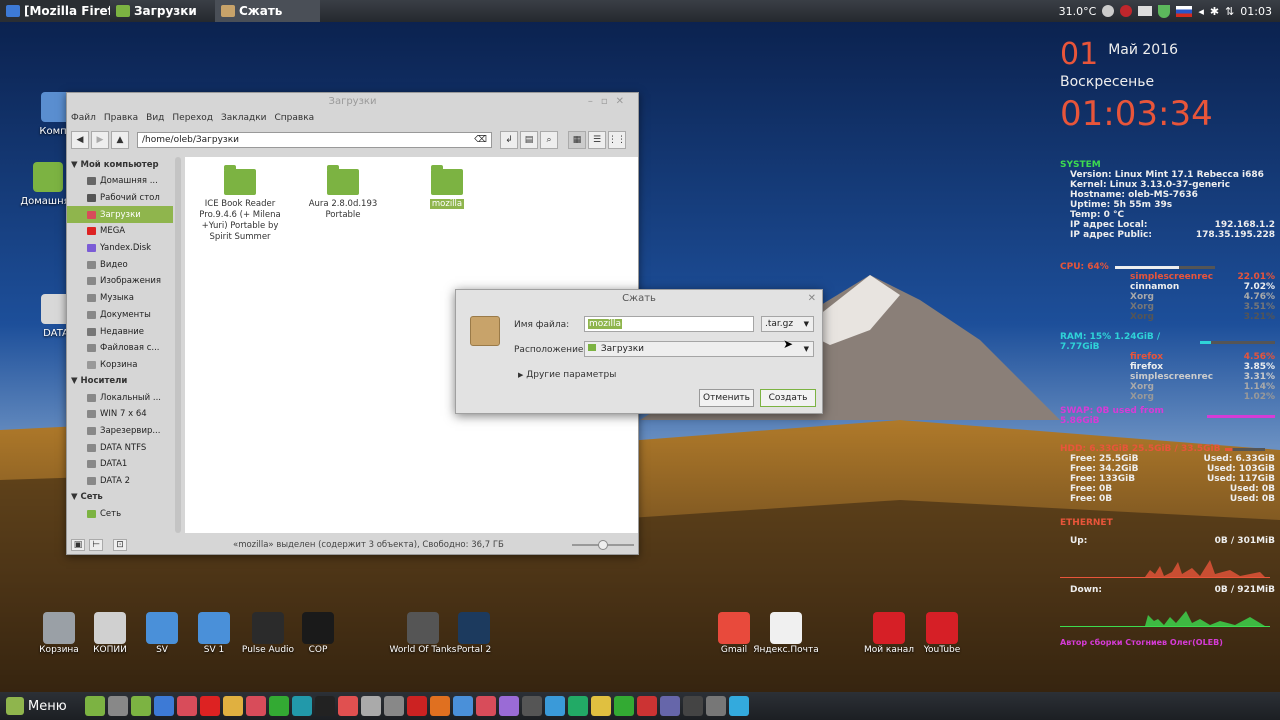  Describe the element at coordinates (788, 398) in the screenshot. I see `create-button: Создать` at that location.